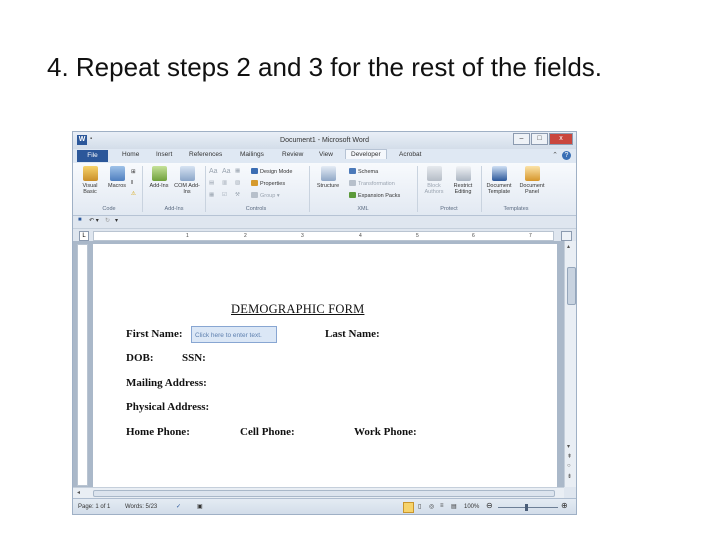  What do you see at coordinates (194, 358) in the screenshot?
I see `ssn-label: SSN:` at bounding box center [194, 358].